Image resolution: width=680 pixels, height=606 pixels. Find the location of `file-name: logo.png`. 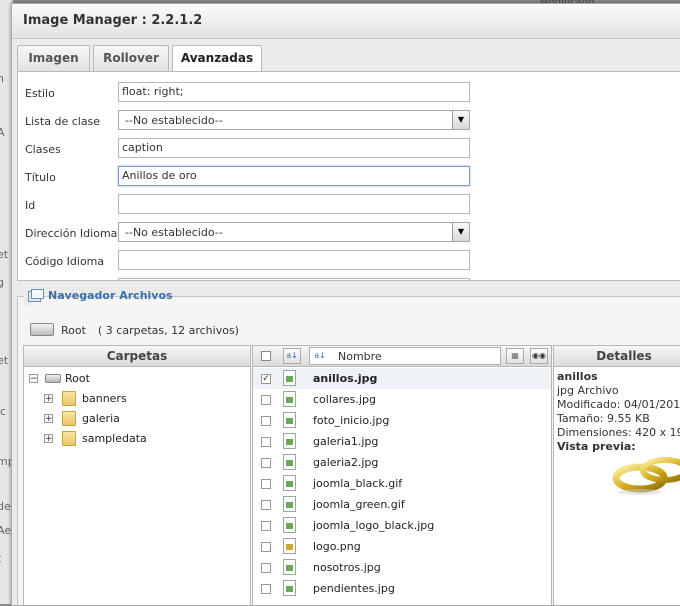

file-name: logo.png is located at coordinates (337, 546).